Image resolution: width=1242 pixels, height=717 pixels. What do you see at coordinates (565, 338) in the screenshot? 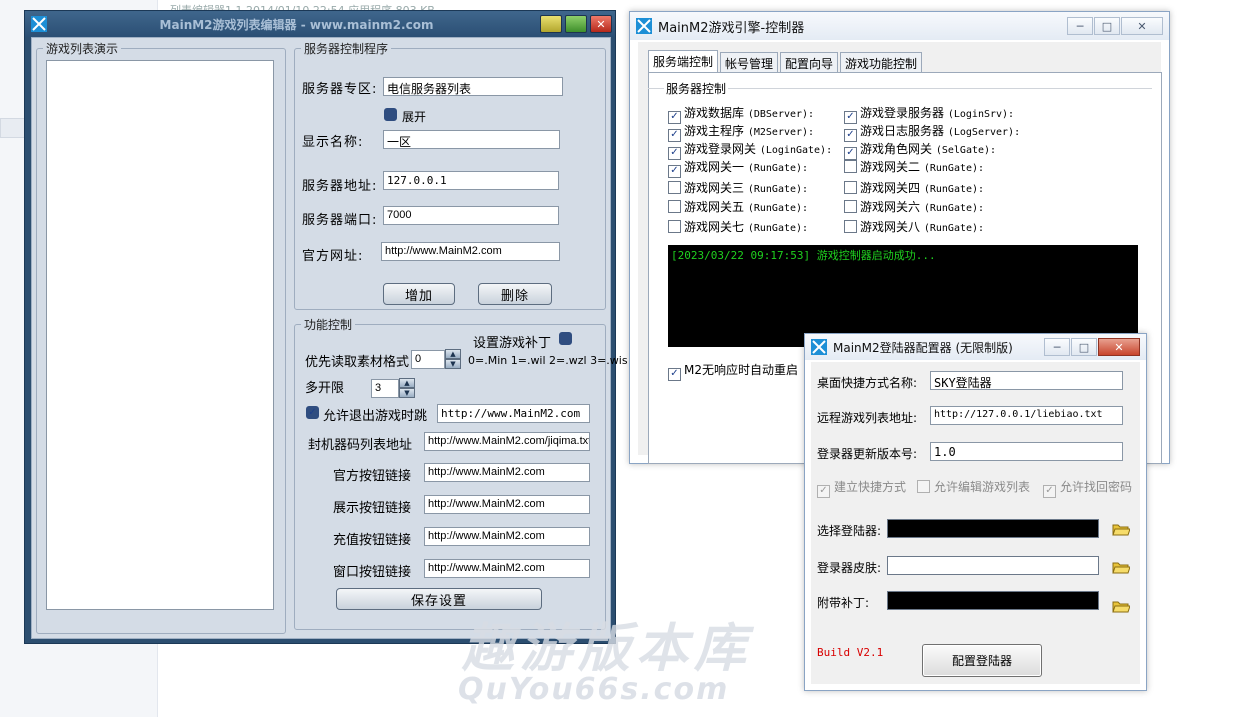
I see `patch-checkbox` at bounding box center [565, 338].